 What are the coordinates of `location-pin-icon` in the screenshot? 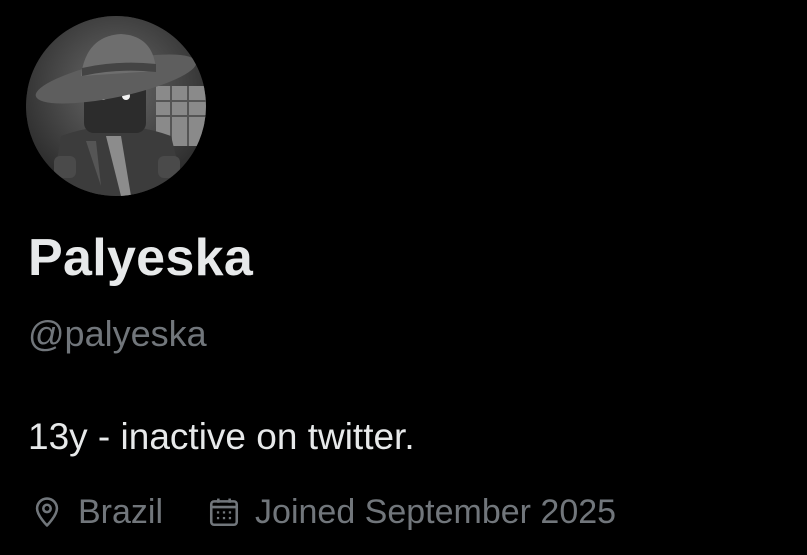 It's located at (47, 512).